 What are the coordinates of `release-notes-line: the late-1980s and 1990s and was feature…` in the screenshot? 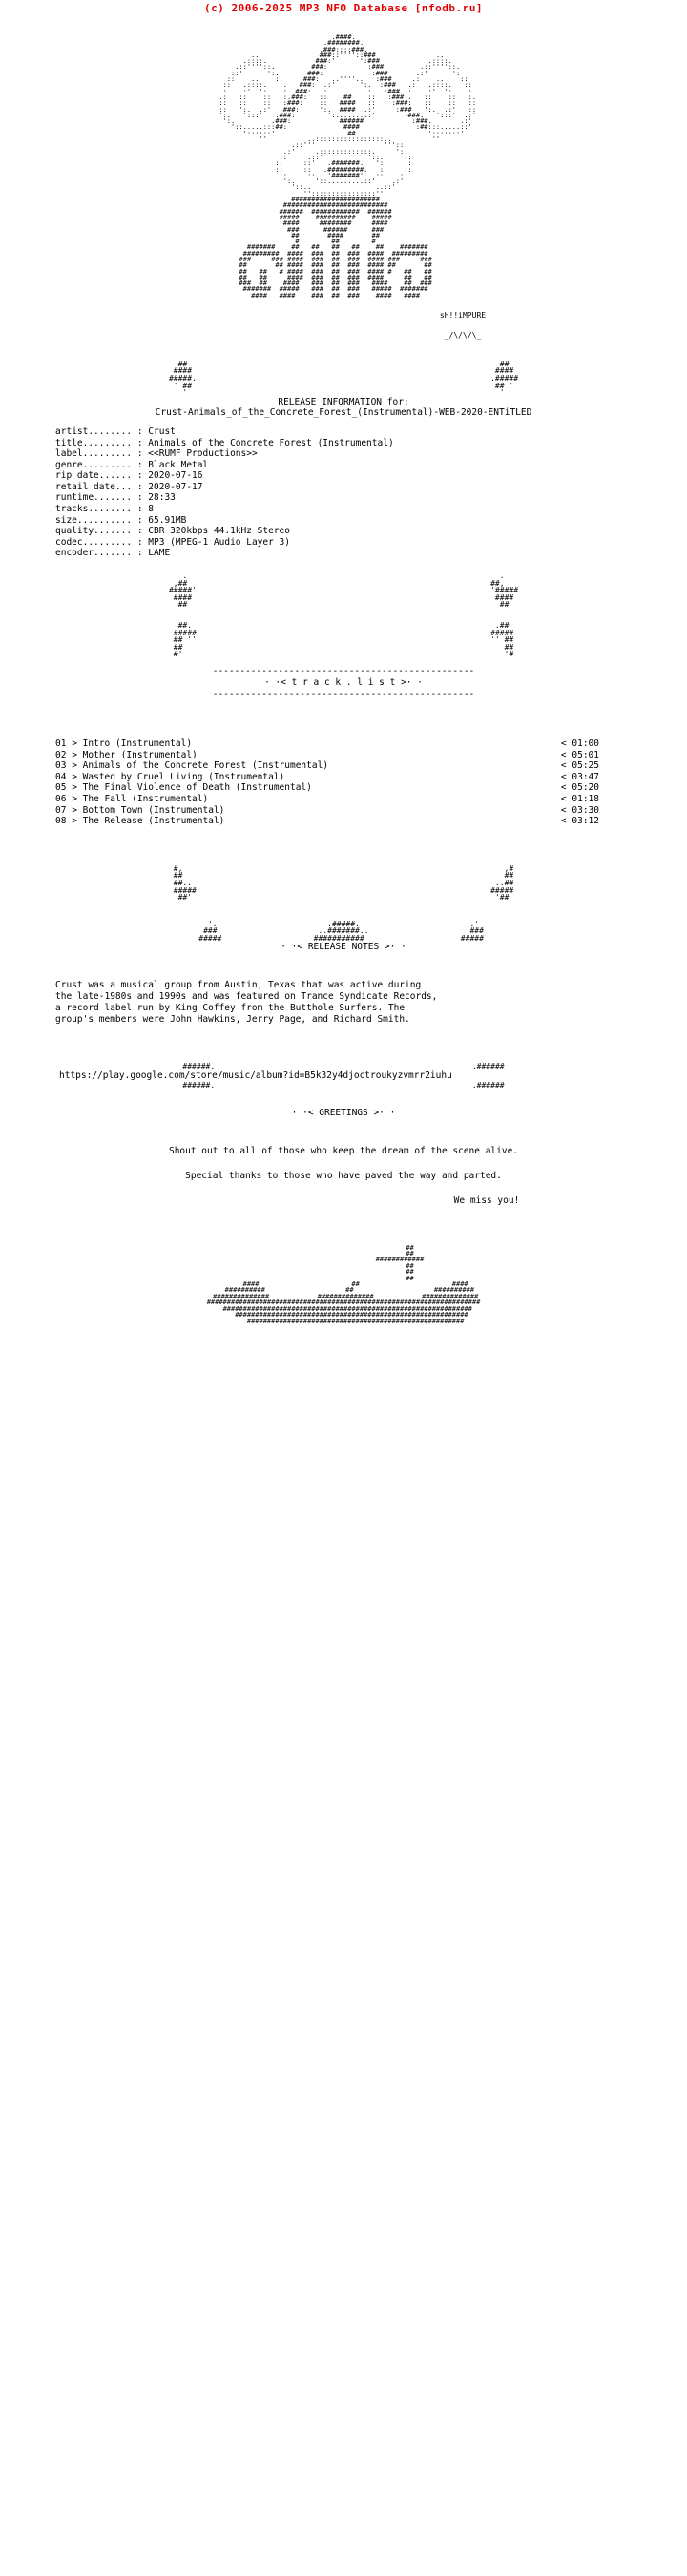 It's located at (246, 997).